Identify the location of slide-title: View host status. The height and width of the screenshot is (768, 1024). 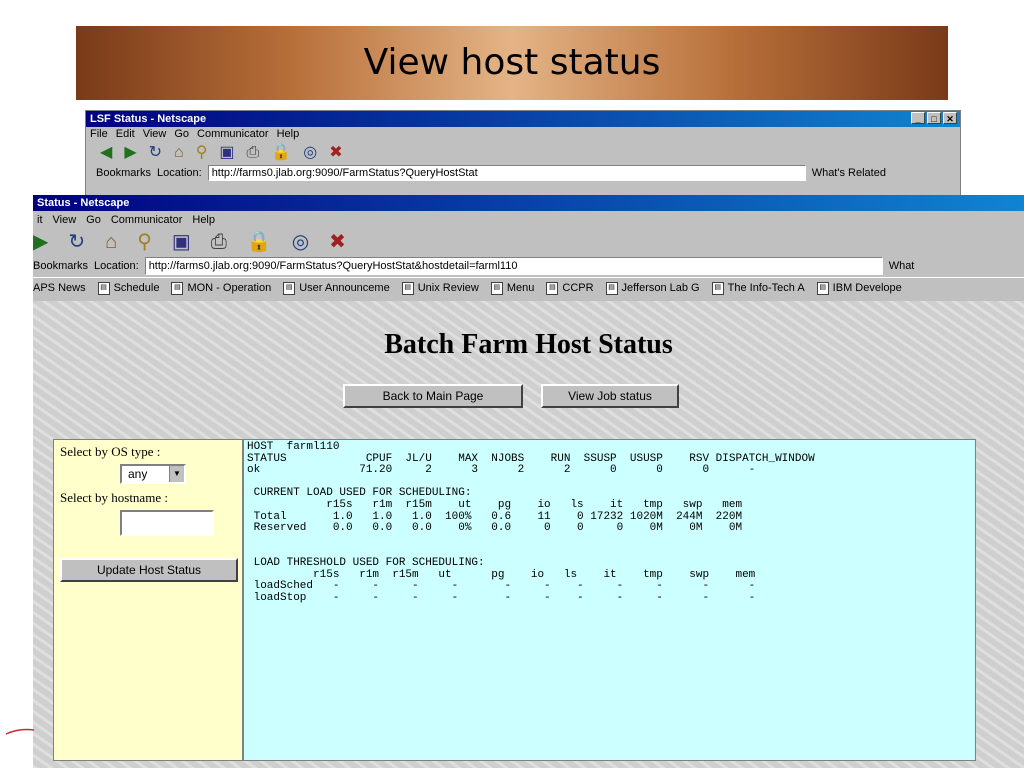
(512, 62).